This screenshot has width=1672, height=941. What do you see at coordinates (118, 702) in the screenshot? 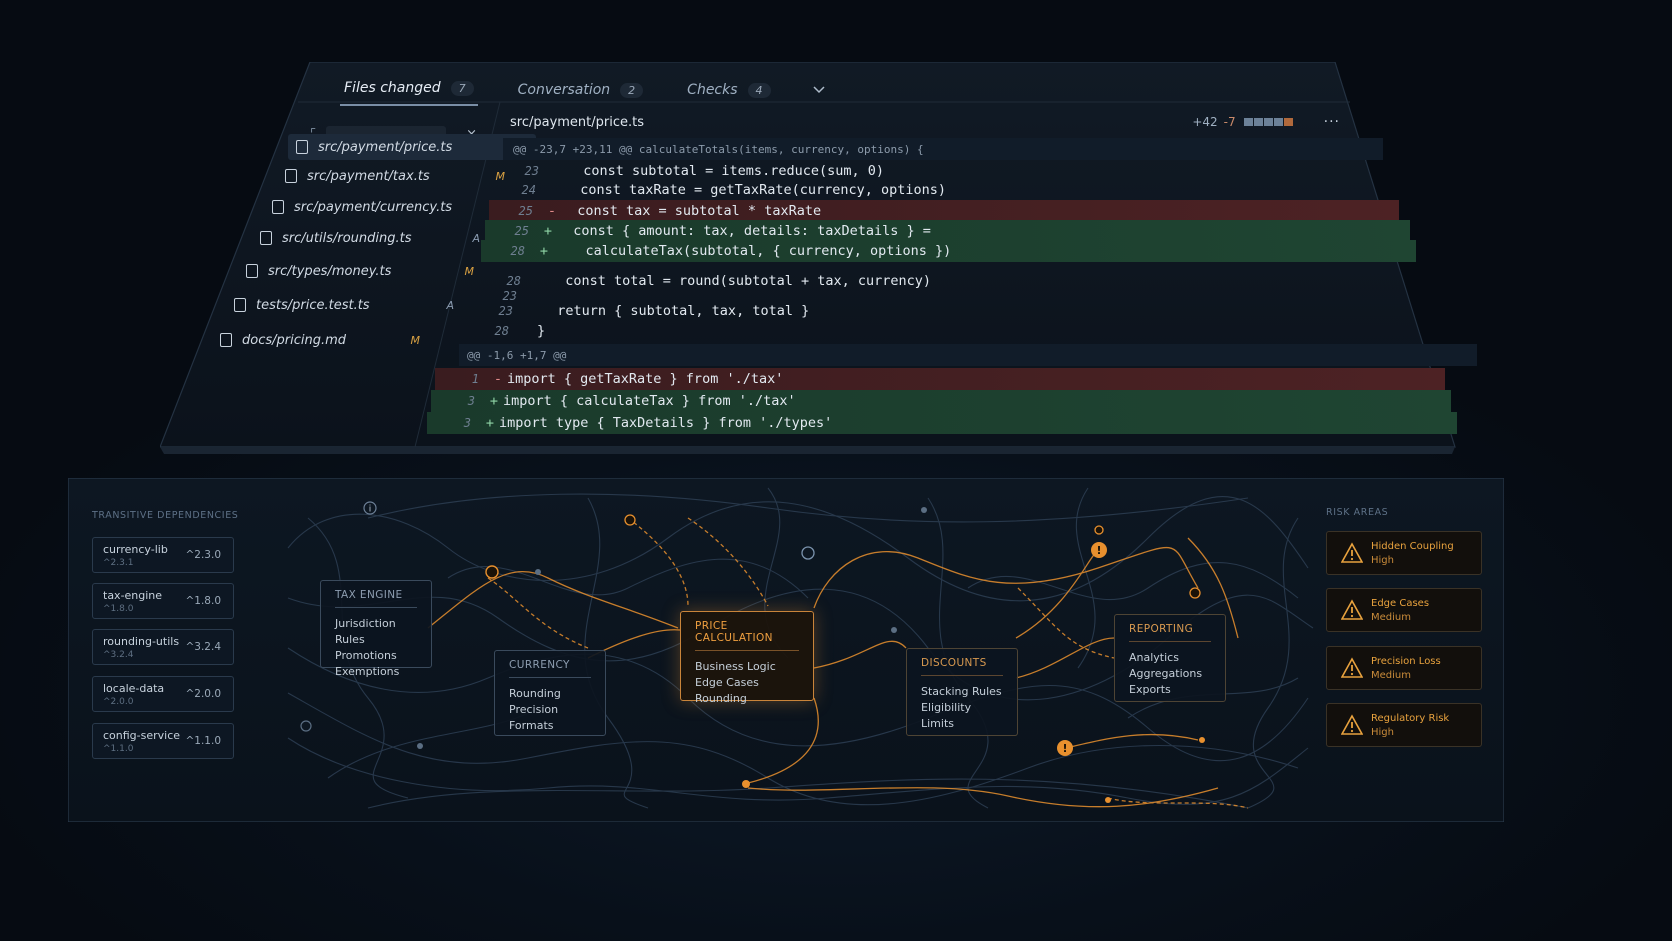
I see `dependency-range: ^2.0.0` at bounding box center [118, 702].